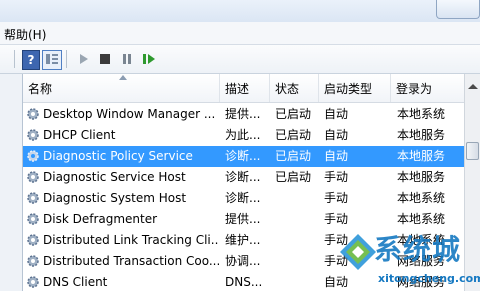 This screenshot has height=291, width=480. Describe the element at coordinates (79, 135) in the screenshot. I see `service-name: DHCP Client` at that location.